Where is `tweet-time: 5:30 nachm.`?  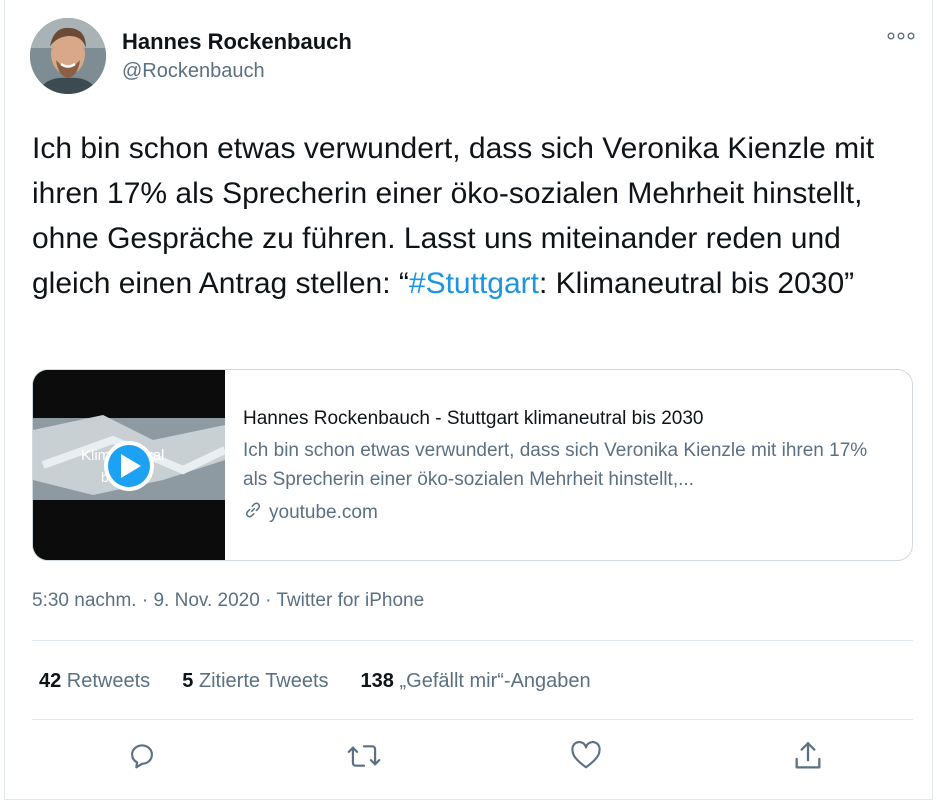 tweet-time: 5:30 nachm. is located at coordinates (84, 600).